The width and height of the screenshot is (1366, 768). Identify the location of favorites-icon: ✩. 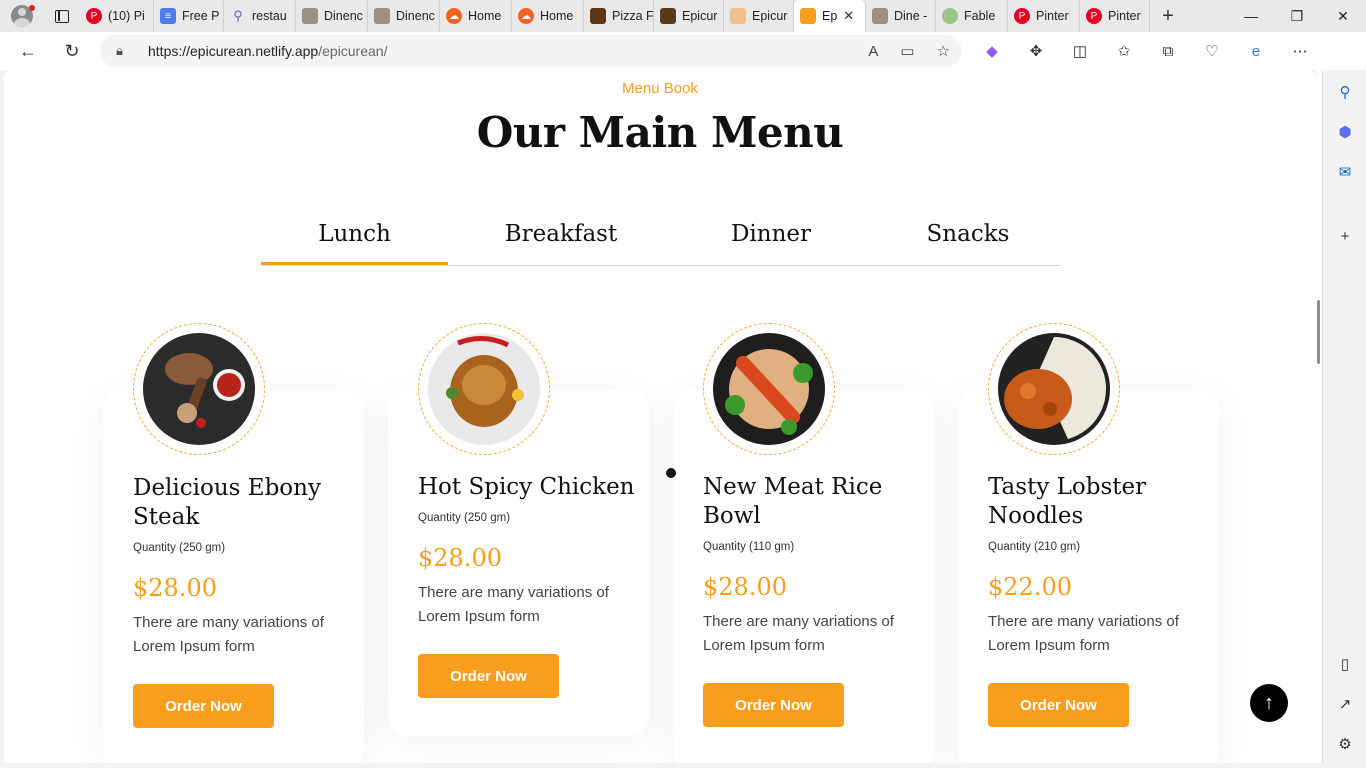
(1124, 51).